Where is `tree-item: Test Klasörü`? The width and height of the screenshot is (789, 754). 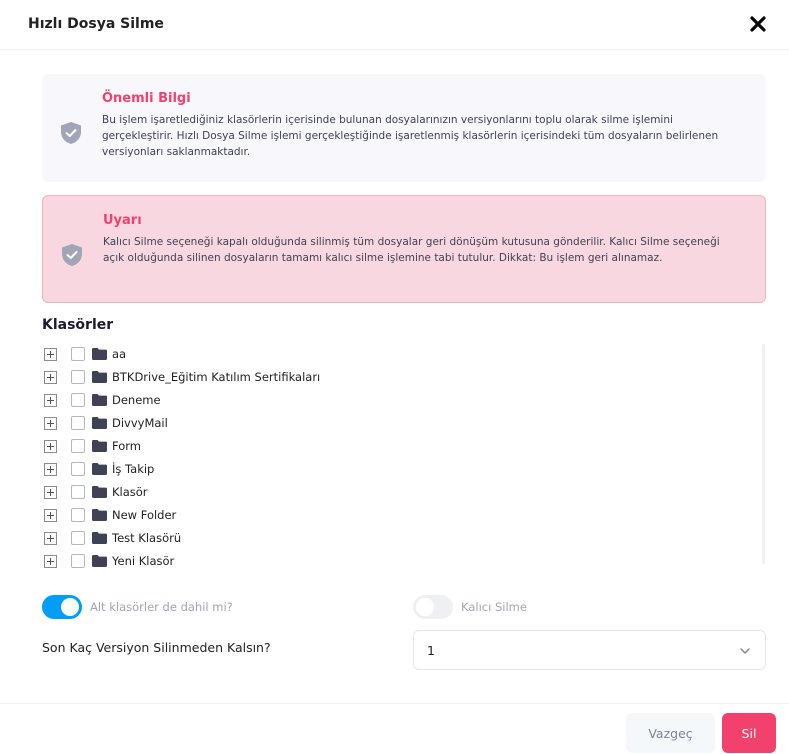
tree-item: Test Klasörü is located at coordinates (111, 538).